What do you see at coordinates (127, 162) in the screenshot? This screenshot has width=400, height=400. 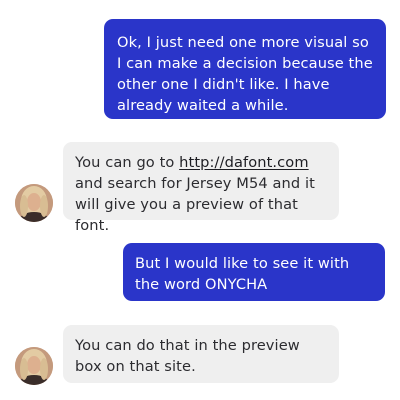 I see `message-text: You can go to` at bounding box center [127, 162].